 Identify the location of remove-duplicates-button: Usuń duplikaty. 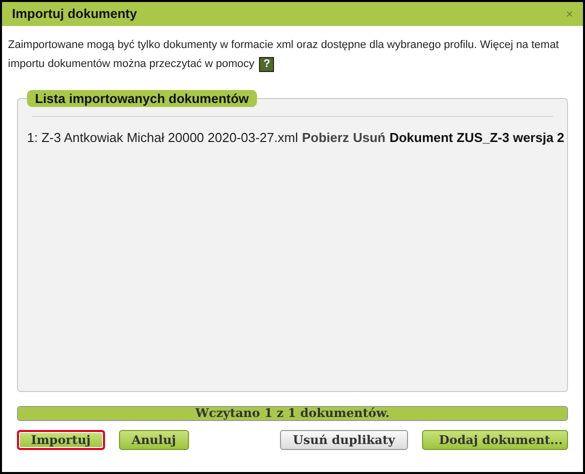
(344, 440).